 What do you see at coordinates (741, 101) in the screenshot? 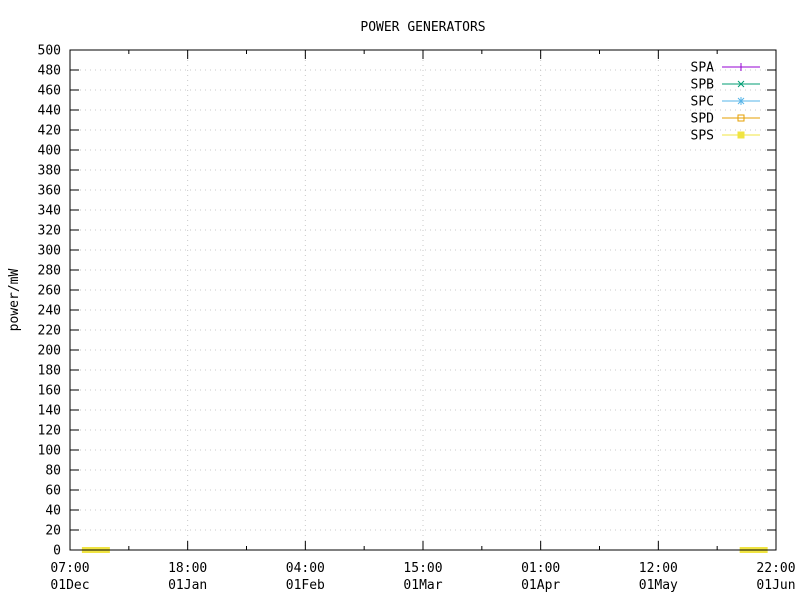
I see `legend-marker-spc` at bounding box center [741, 101].